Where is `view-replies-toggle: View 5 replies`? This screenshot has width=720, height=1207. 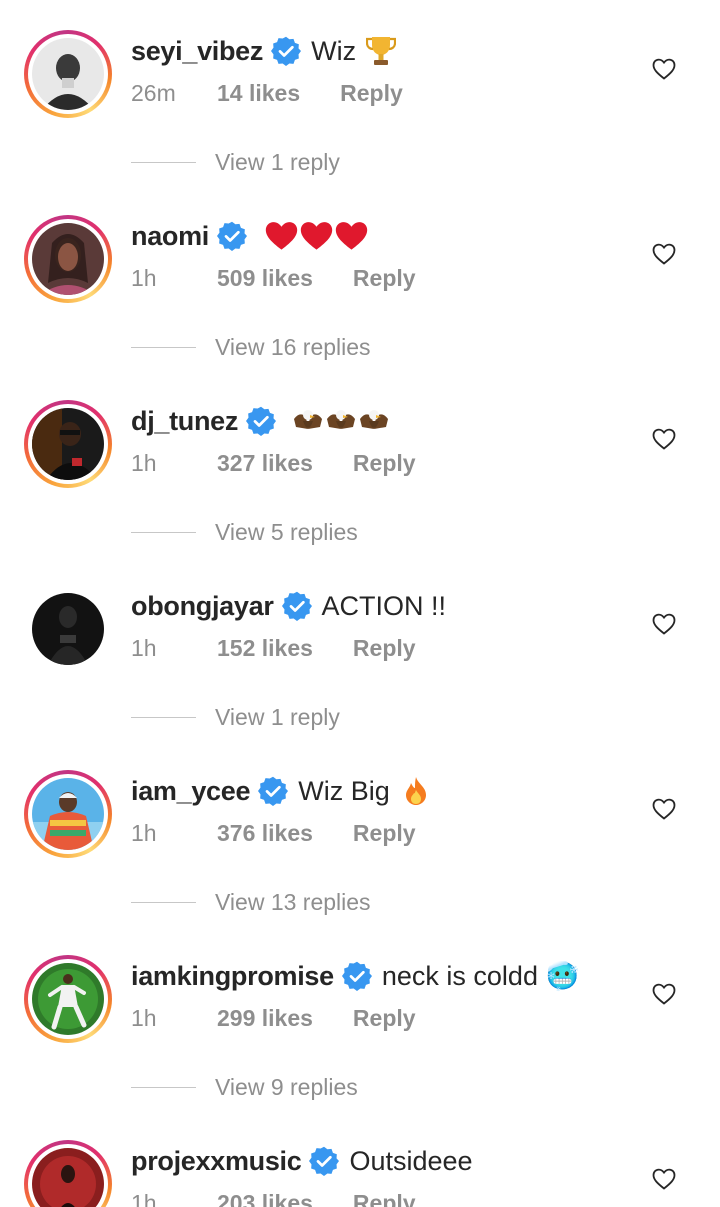
view-replies-toggle: View 5 replies is located at coordinates (244, 532).